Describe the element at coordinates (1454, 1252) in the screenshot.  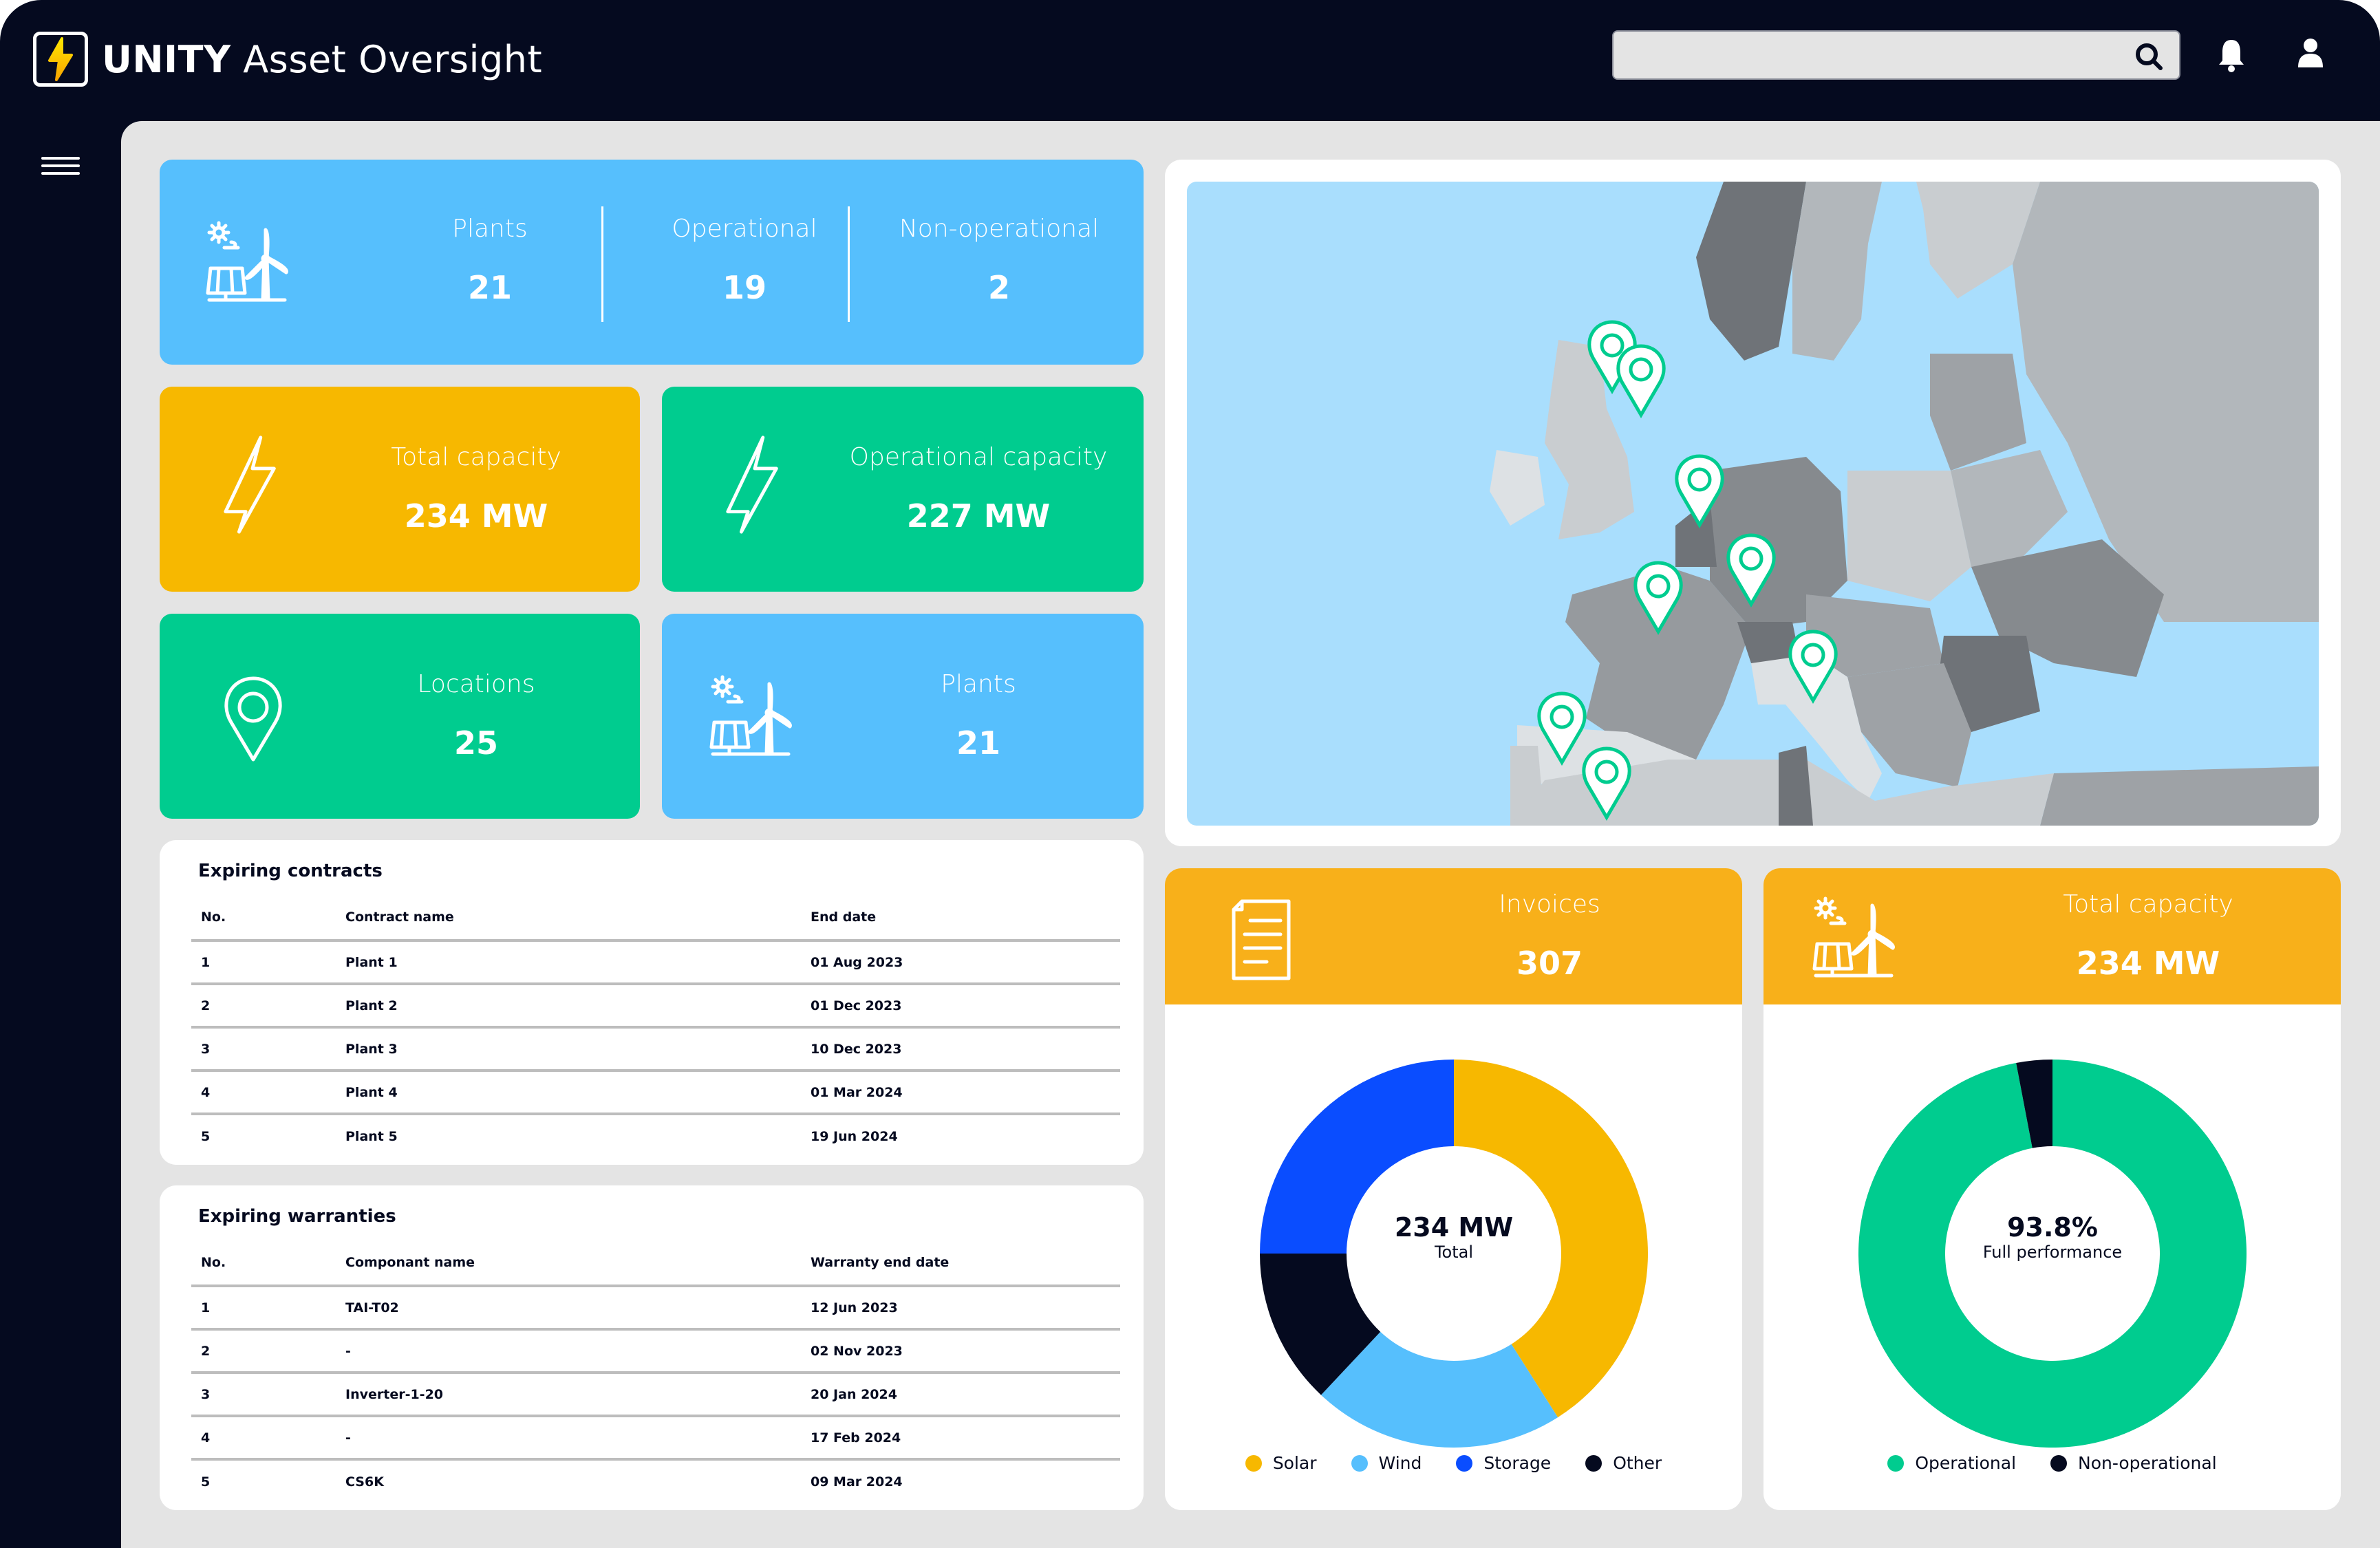
I see `donut-center-caption: Total` at that location.